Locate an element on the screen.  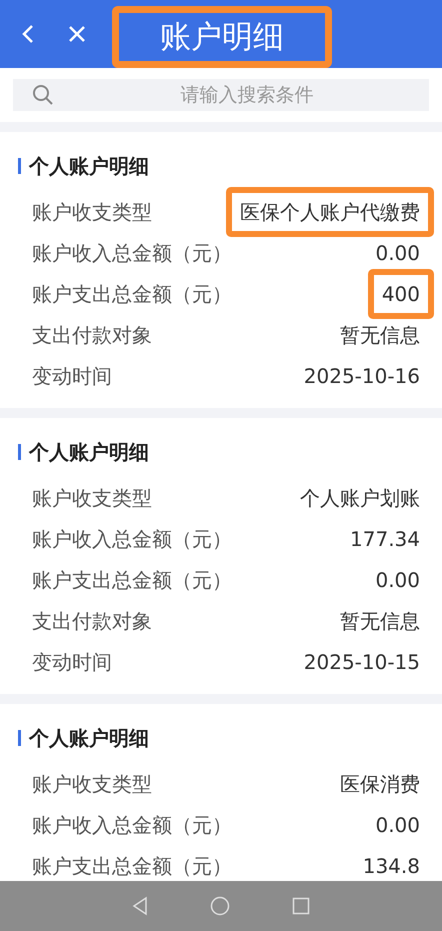
field-value: 医保个人账户代缴费 is located at coordinates (330, 211).